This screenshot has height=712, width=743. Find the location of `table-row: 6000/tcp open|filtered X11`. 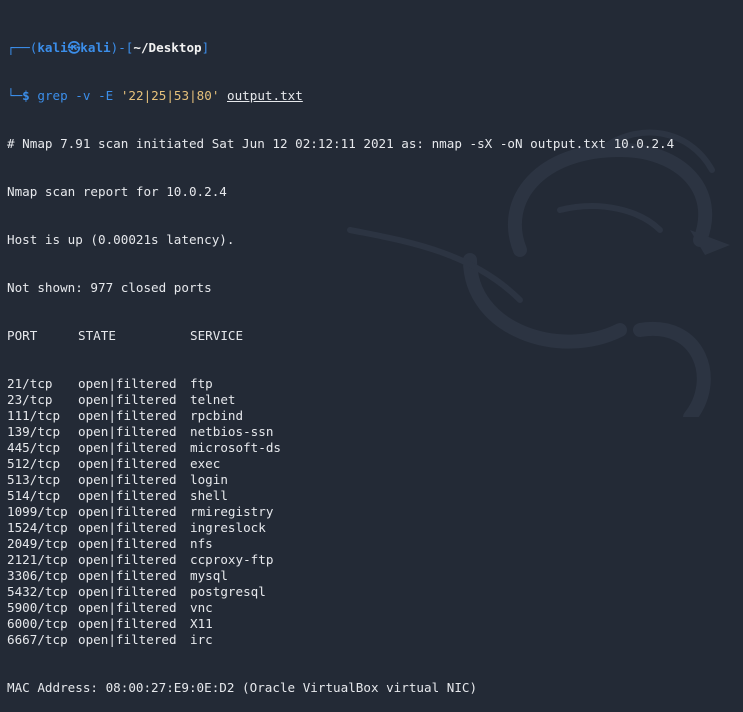

table-row: 6000/tcp open|filtered X11 is located at coordinates (375, 624).